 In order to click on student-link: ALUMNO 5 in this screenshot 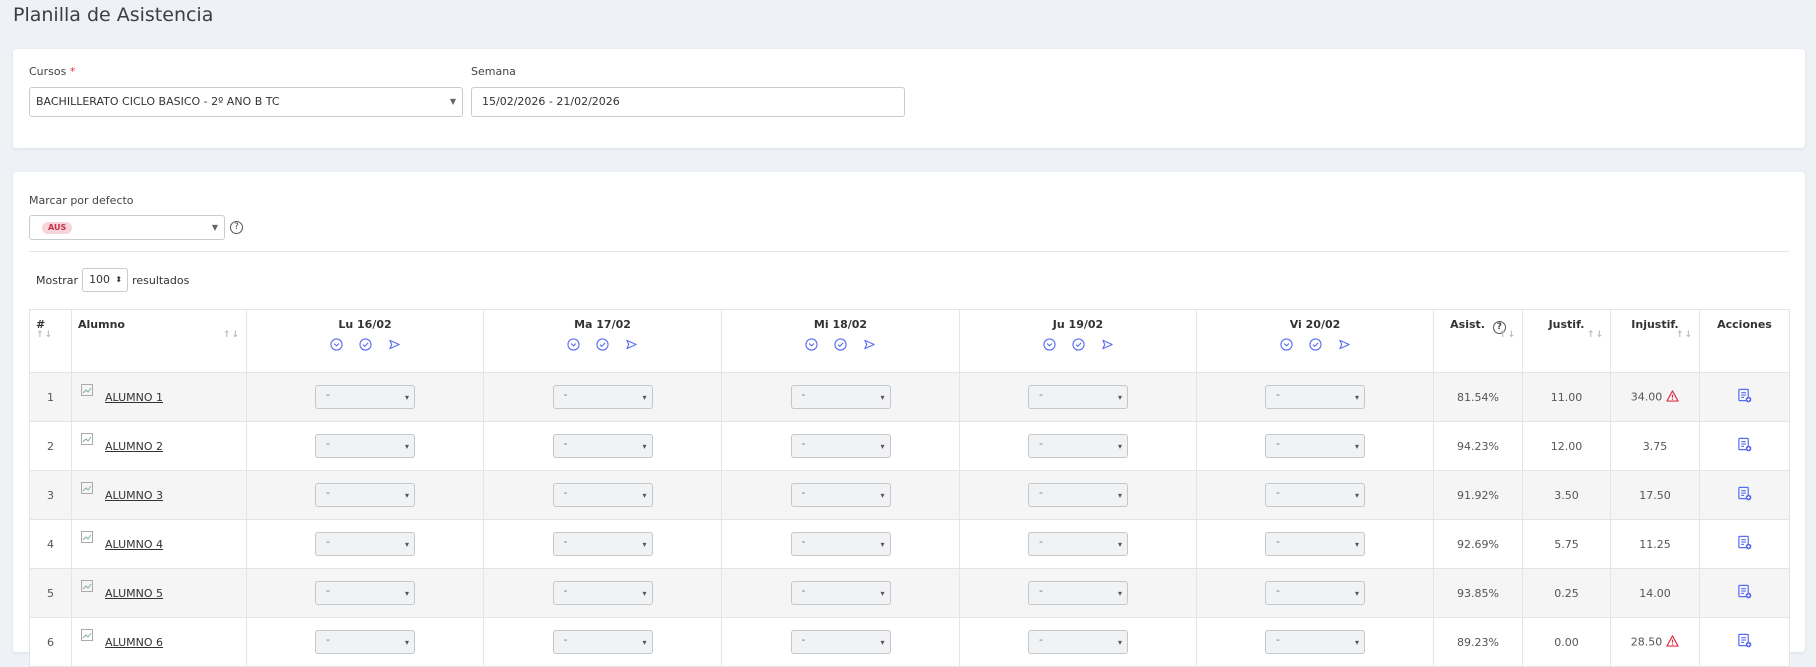, I will do `click(134, 593)`.